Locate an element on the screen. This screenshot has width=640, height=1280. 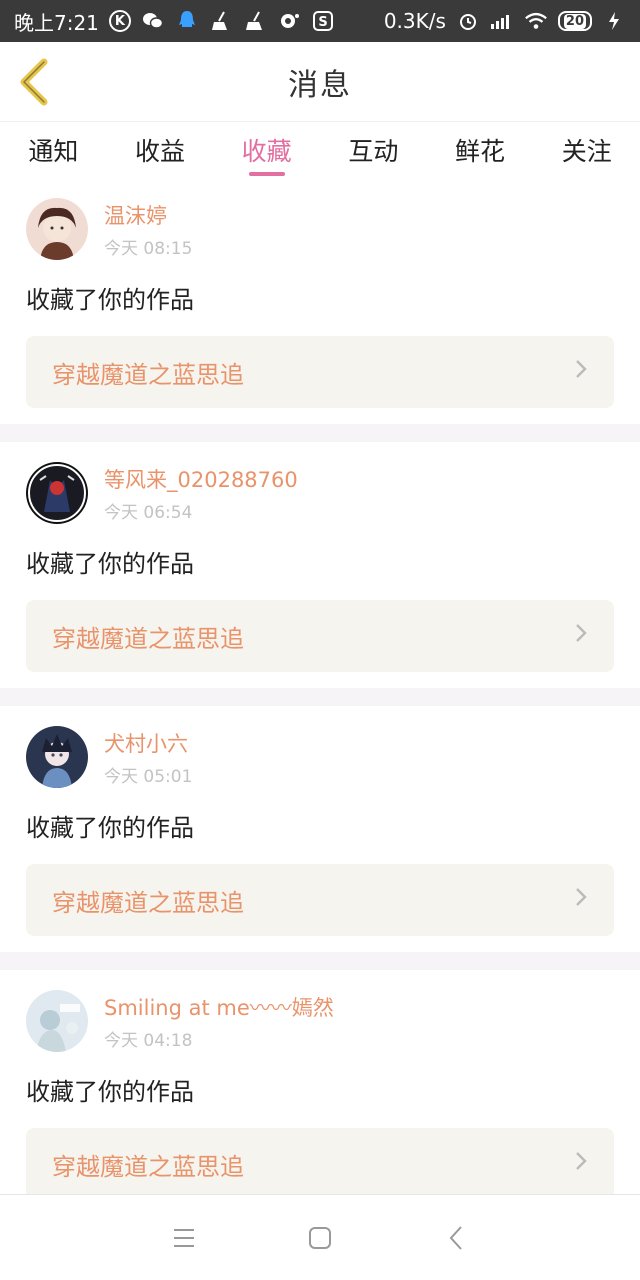
battery-level: 20 is located at coordinates (574, 21).